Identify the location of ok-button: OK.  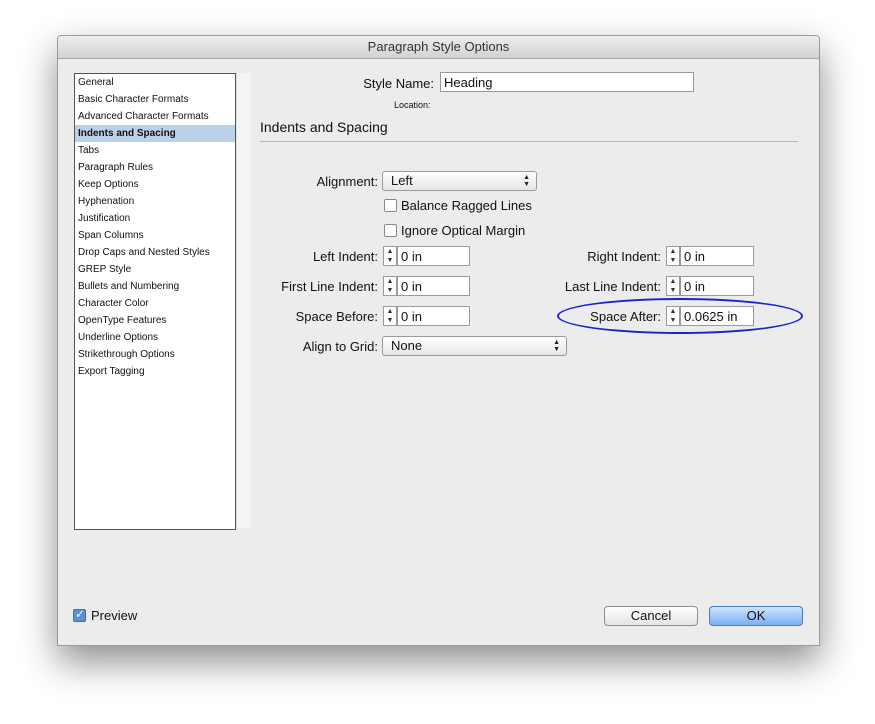
(756, 616).